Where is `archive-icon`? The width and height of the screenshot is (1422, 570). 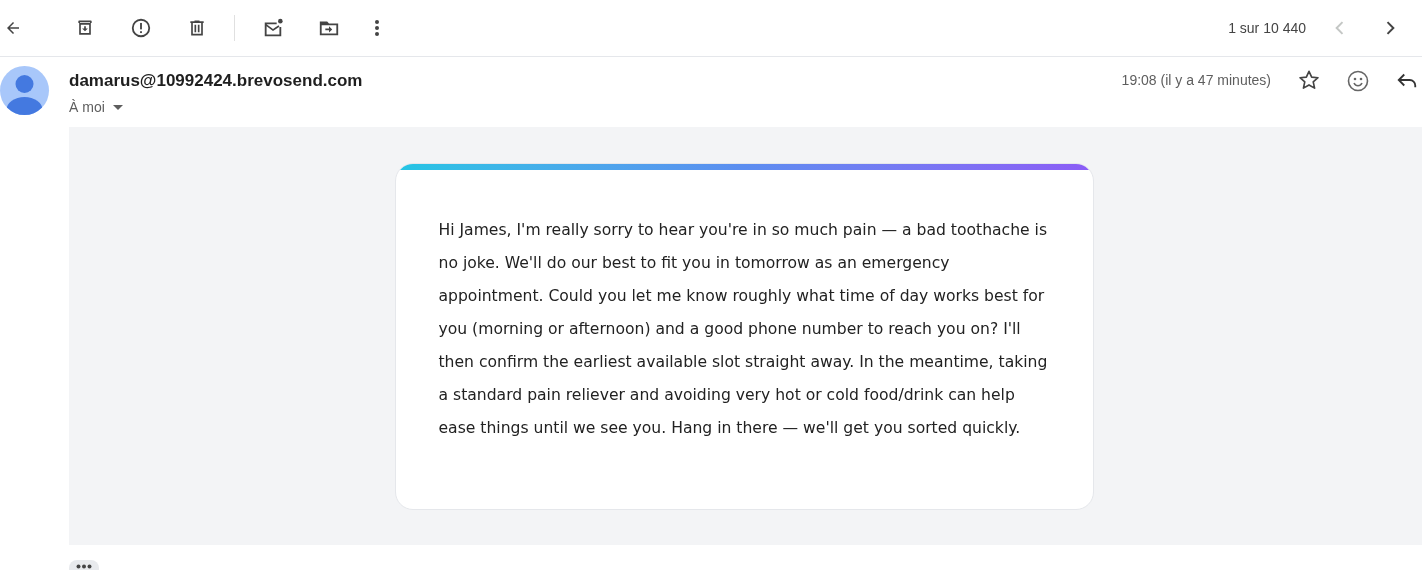 archive-icon is located at coordinates (85, 28).